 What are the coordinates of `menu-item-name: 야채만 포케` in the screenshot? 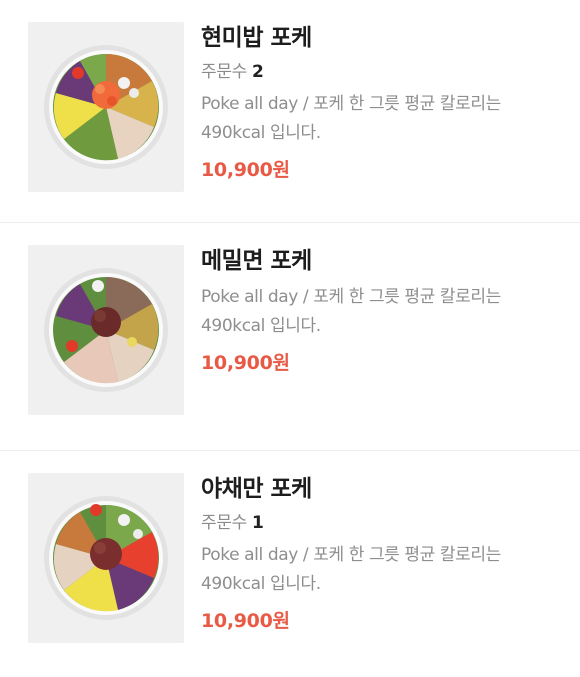 It's located at (256, 489).